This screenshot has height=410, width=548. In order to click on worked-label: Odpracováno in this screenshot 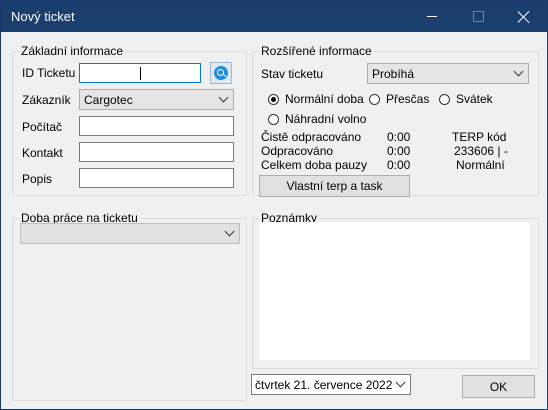, I will do `click(297, 151)`.